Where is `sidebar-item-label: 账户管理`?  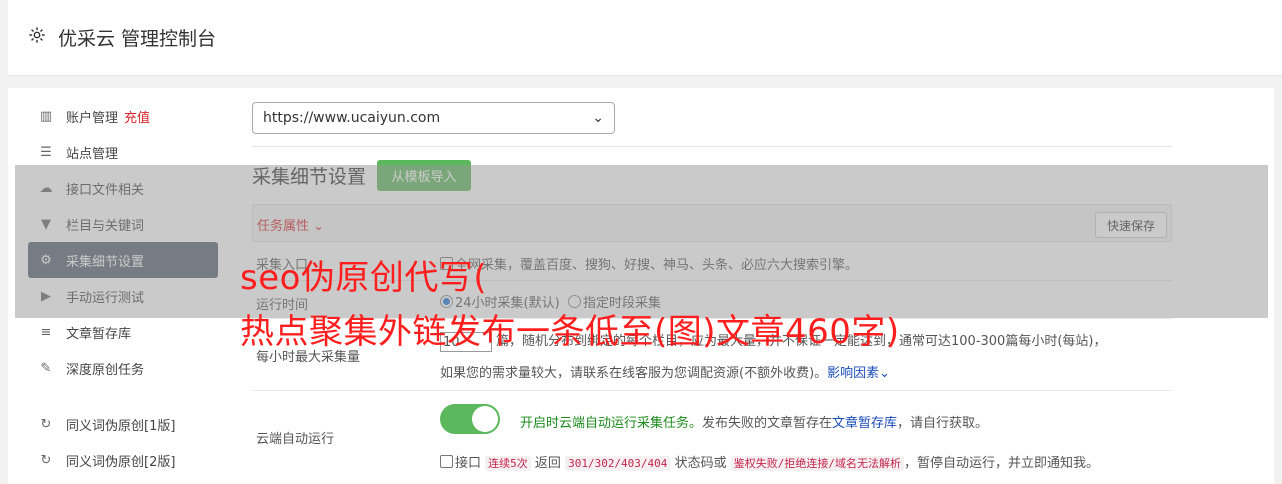
sidebar-item-label: 账户管理 is located at coordinates (92, 118).